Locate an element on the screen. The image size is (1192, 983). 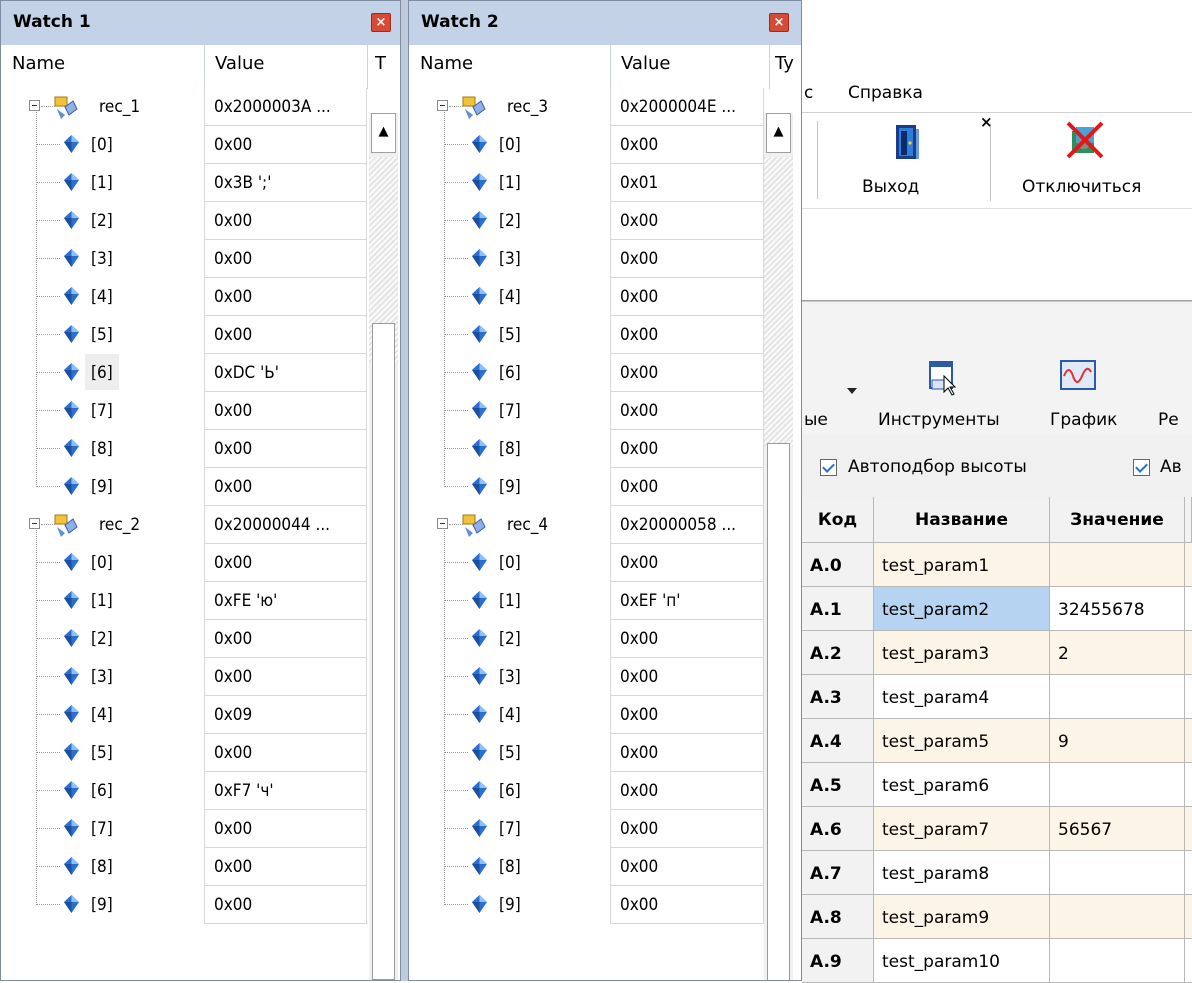
tree-value-cell: 0x09 is located at coordinates (285, 715).